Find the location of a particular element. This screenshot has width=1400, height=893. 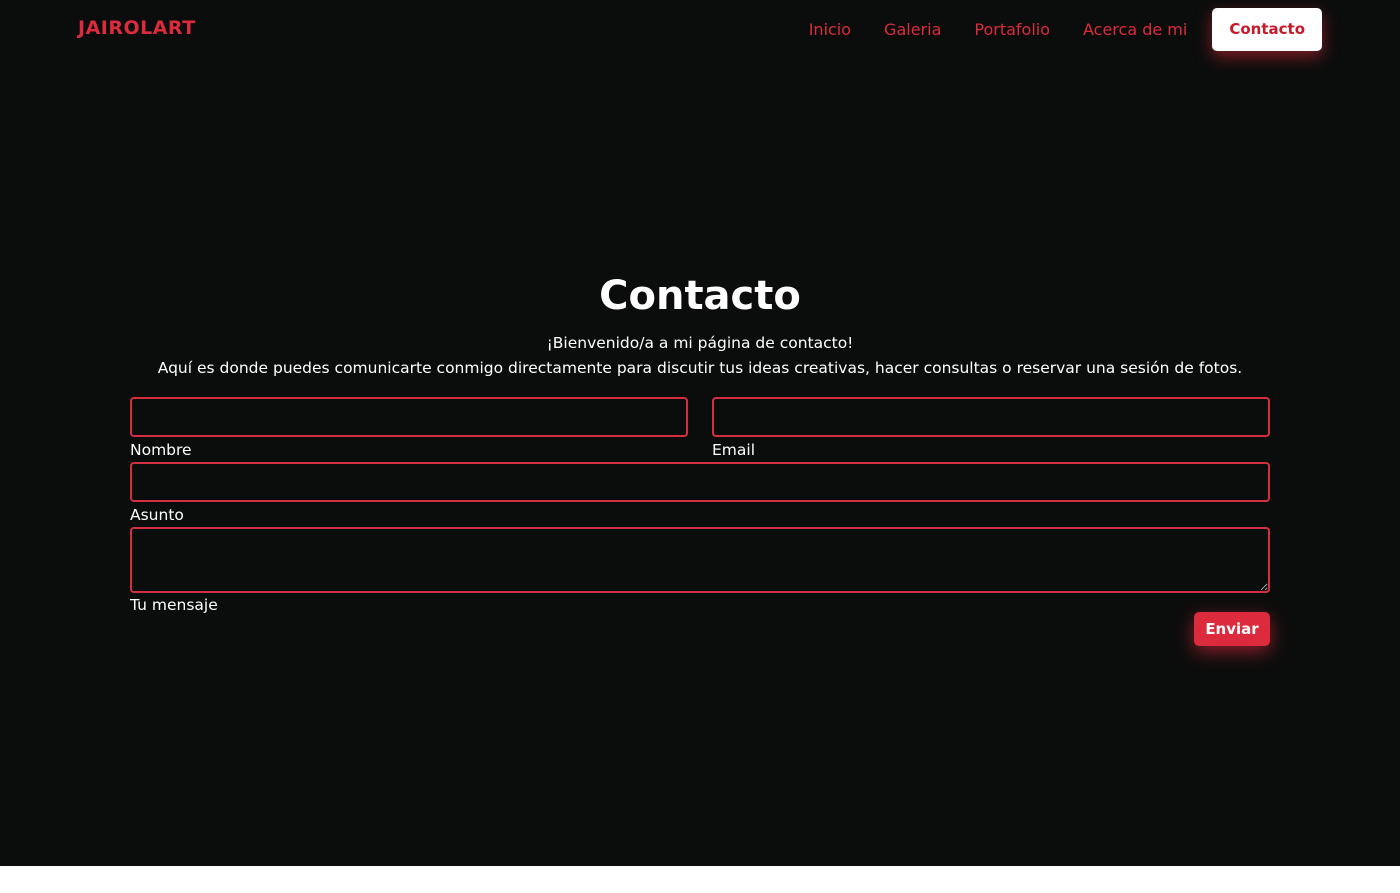

name-label: Nombre is located at coordinates (161, 450).